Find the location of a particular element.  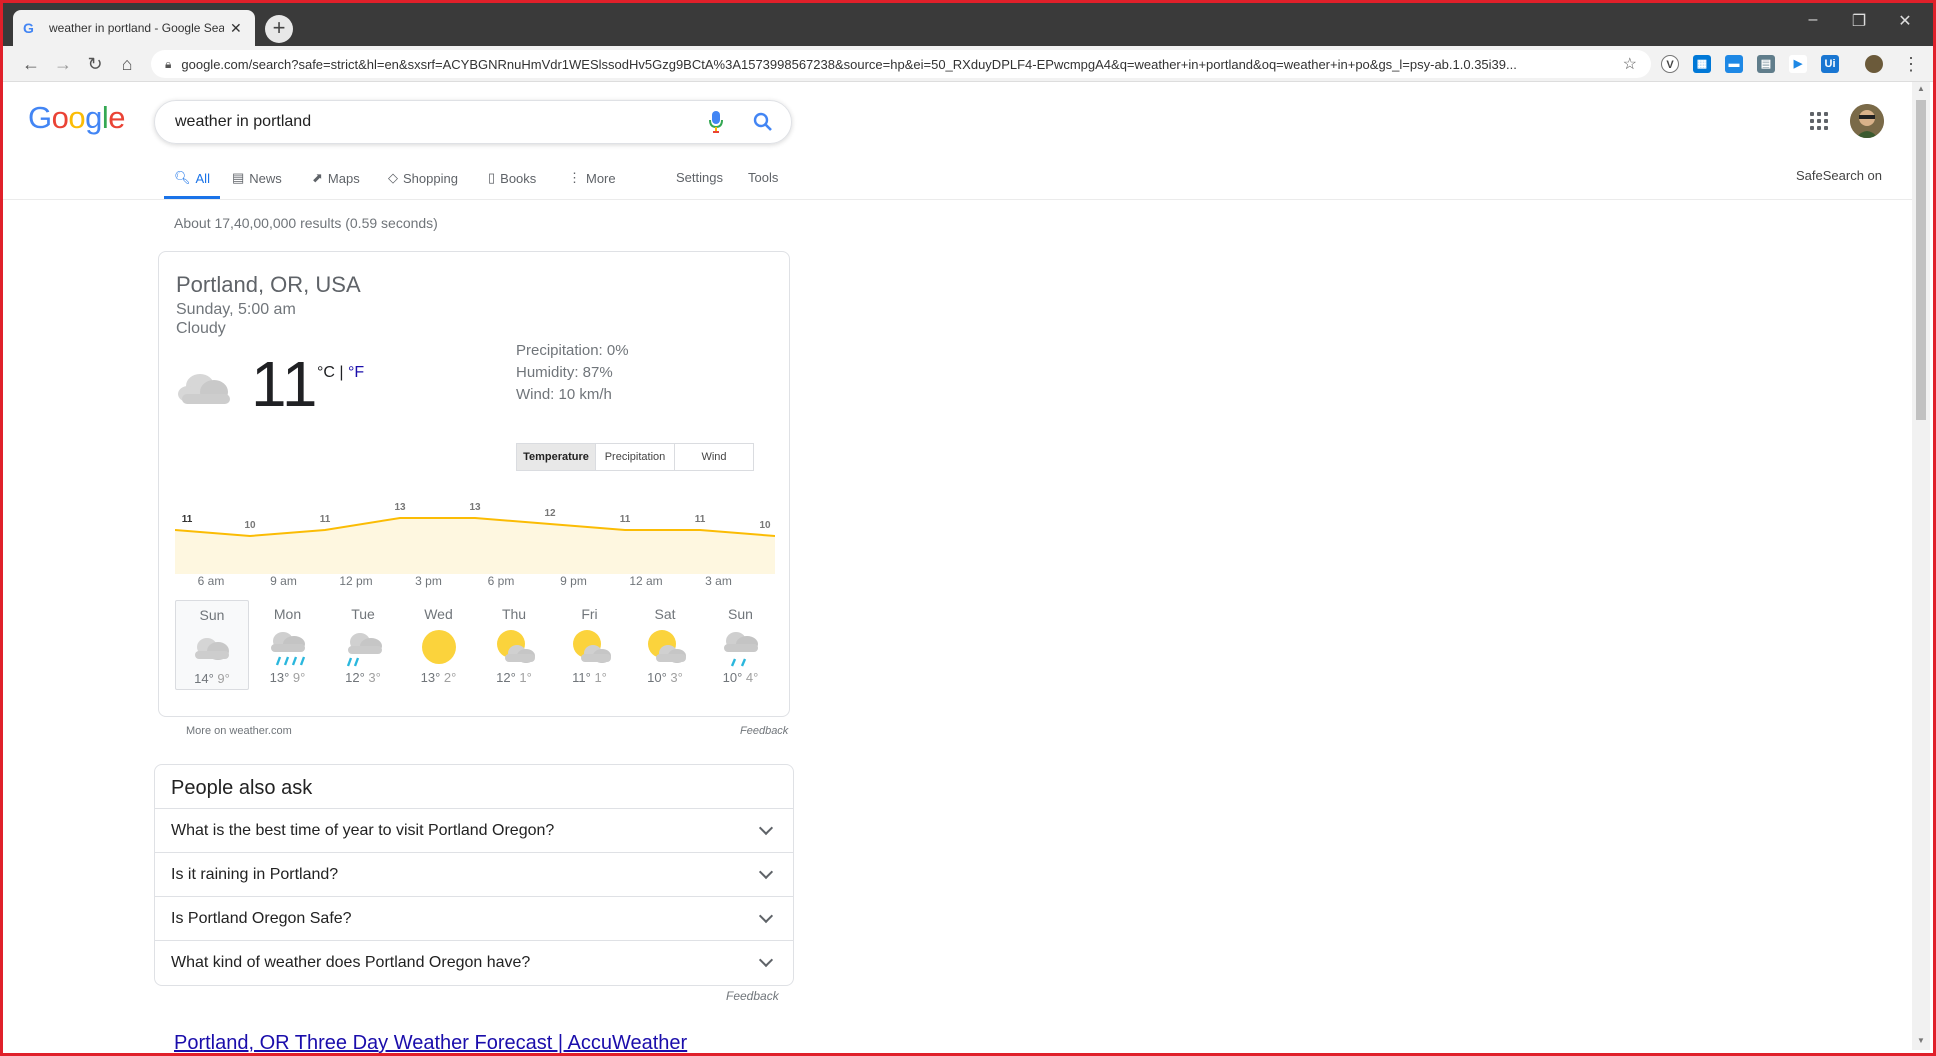

grid-extension-icon: ▤ is located at coordinates (1766, 64).